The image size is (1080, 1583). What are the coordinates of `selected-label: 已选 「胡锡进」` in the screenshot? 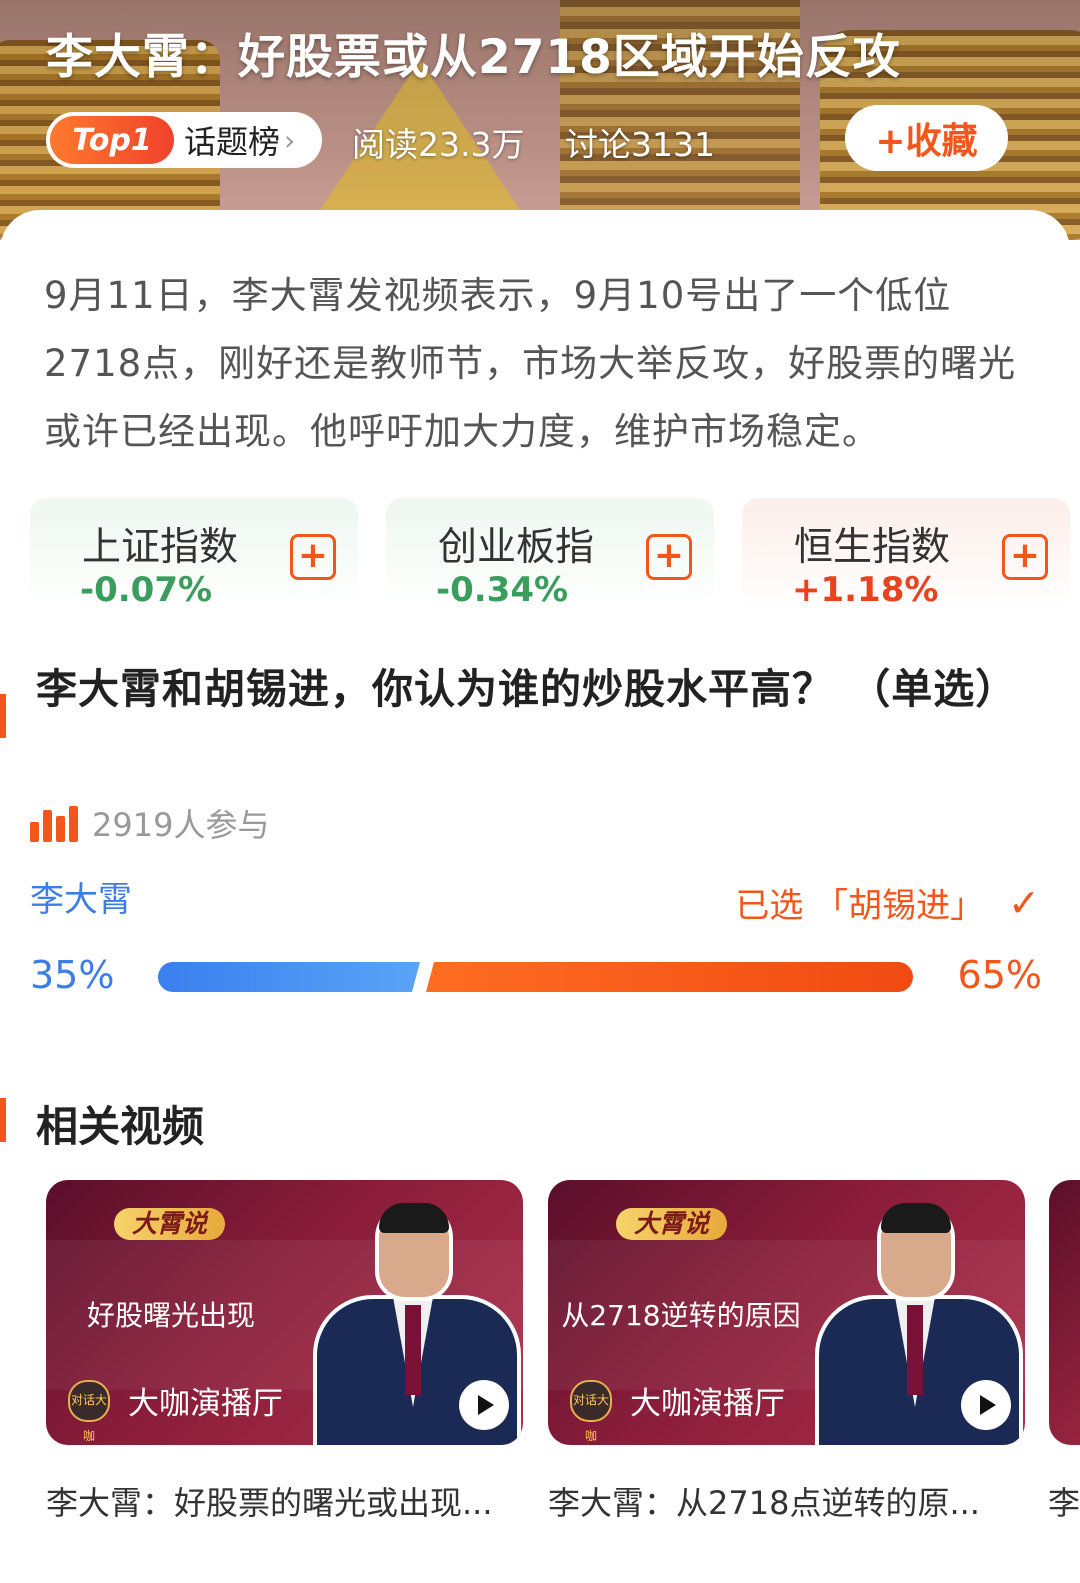 It's located at (860, 906).